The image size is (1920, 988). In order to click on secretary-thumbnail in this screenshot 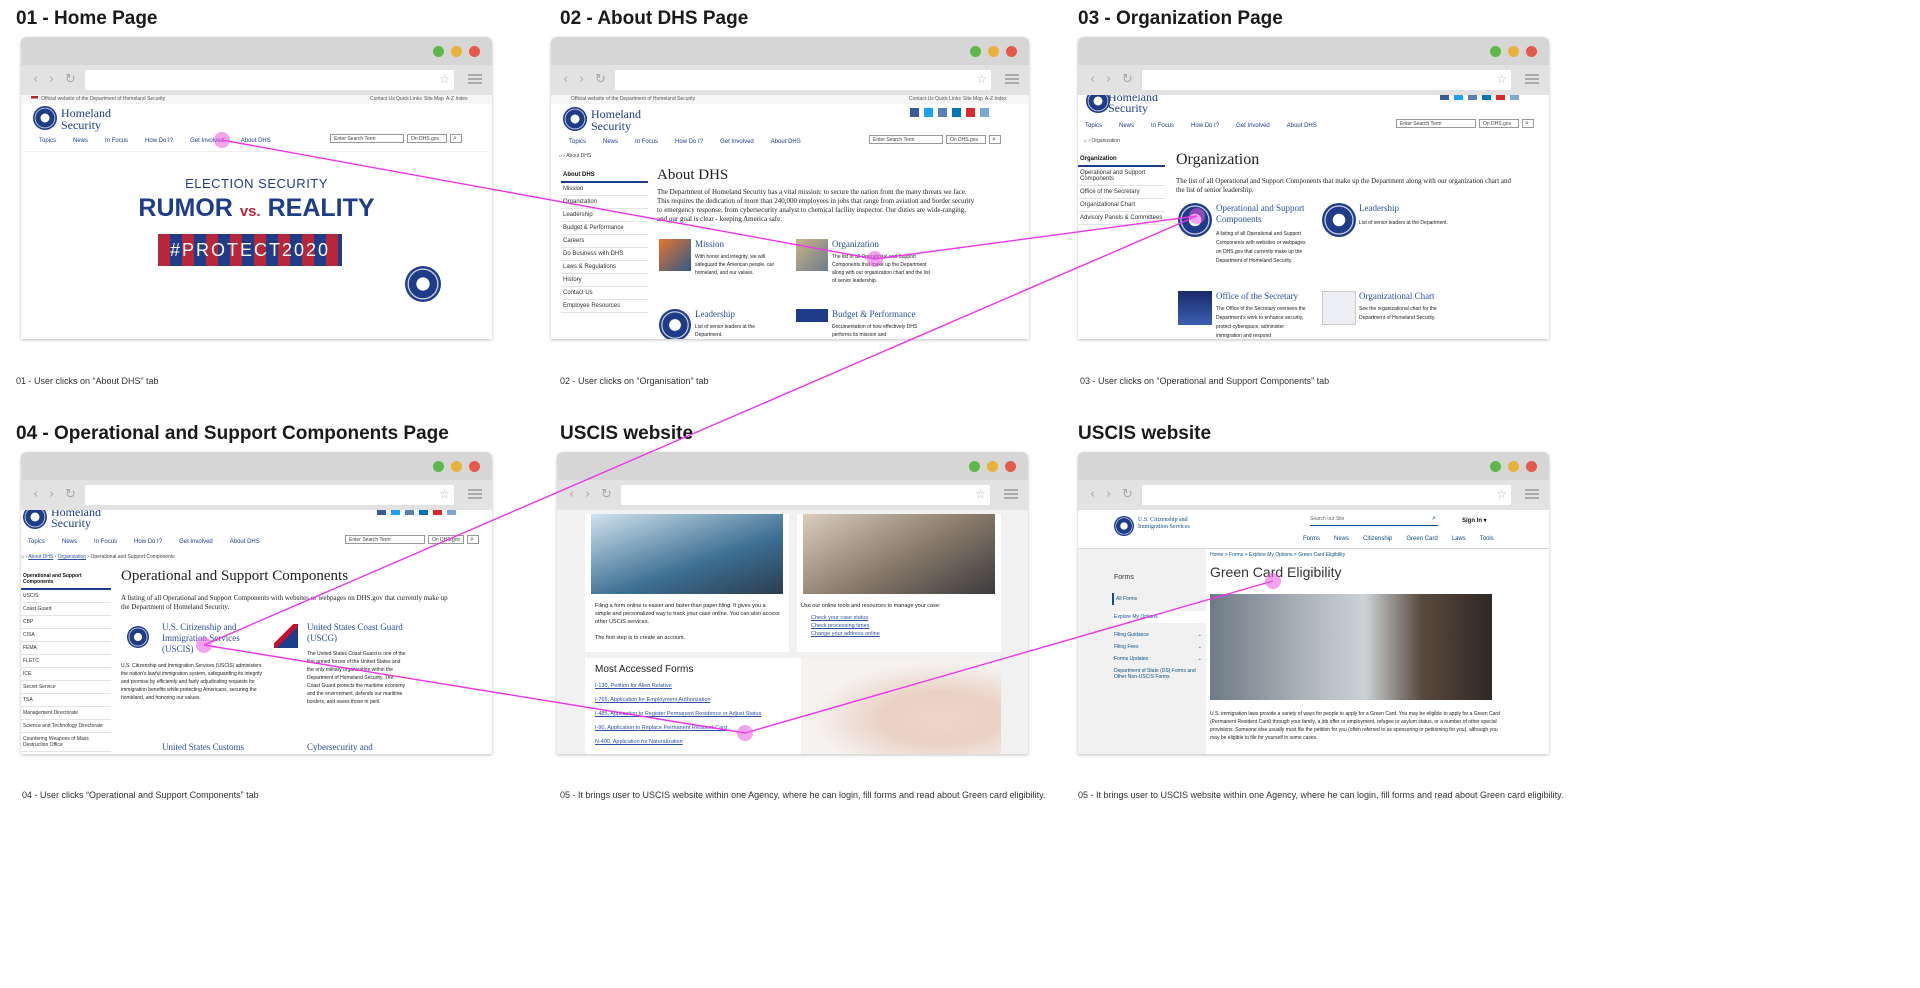, I will do `click(1195, 308)`.